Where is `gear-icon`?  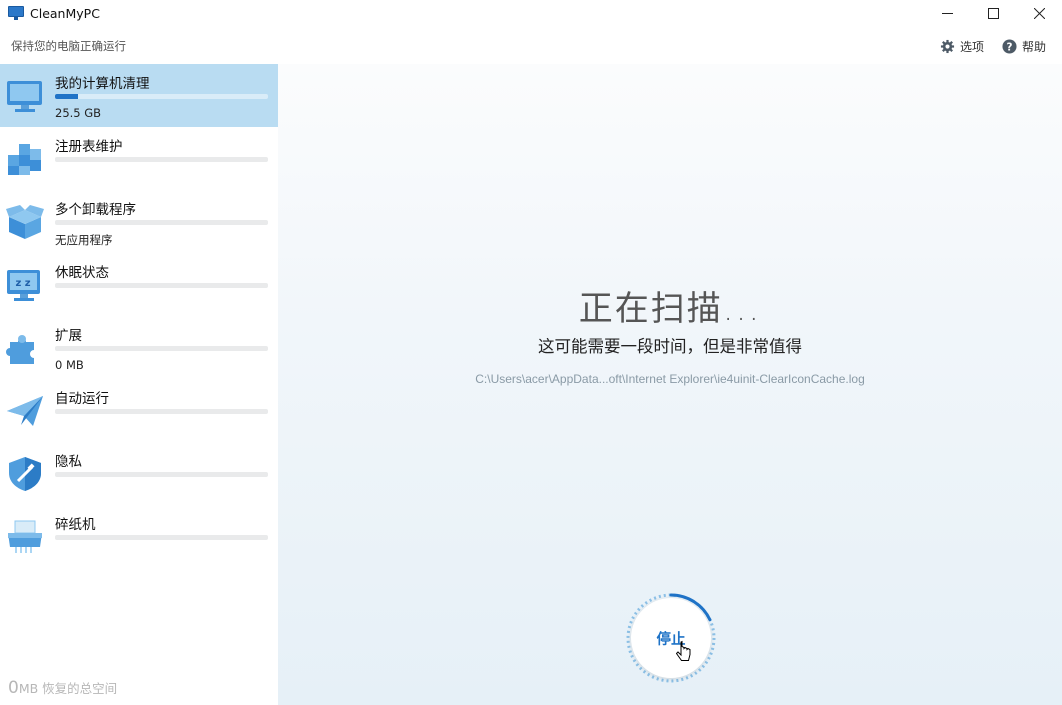 gear-icon is located at coordinates (947, 46).